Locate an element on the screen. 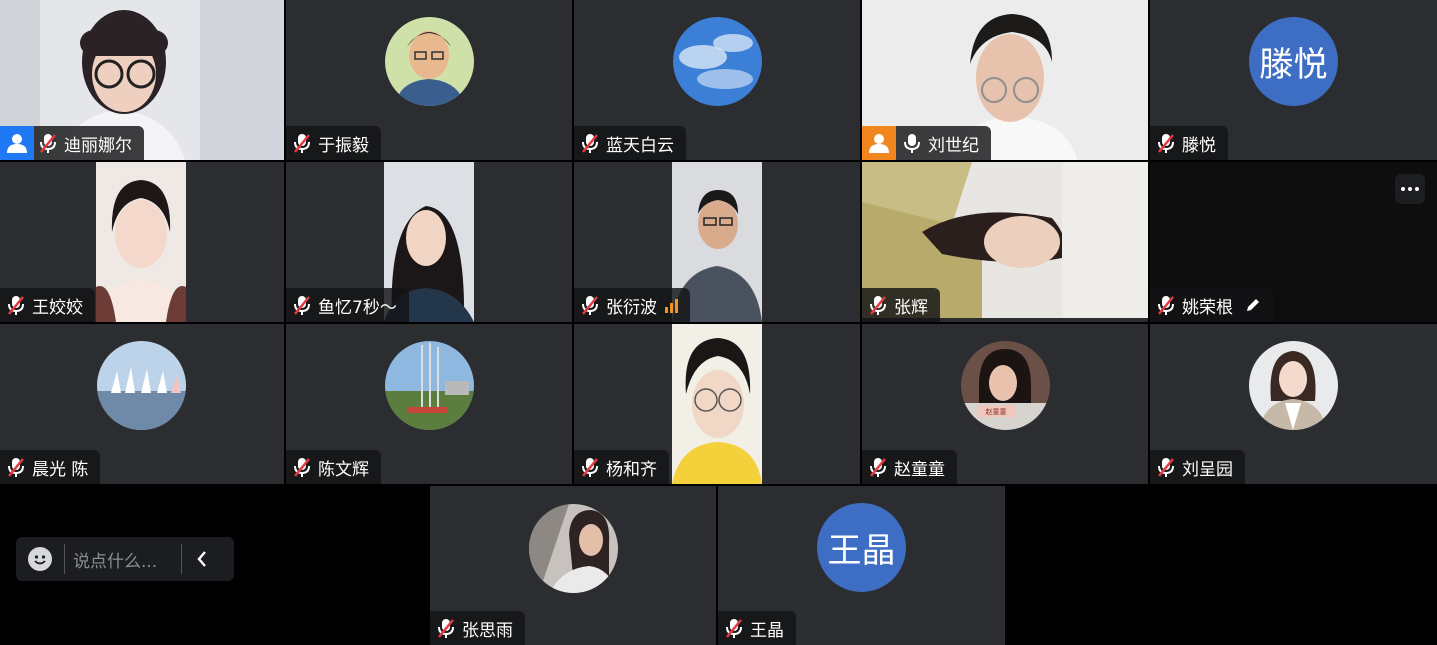  pencil-icon is located at coordinates (1253, 305).